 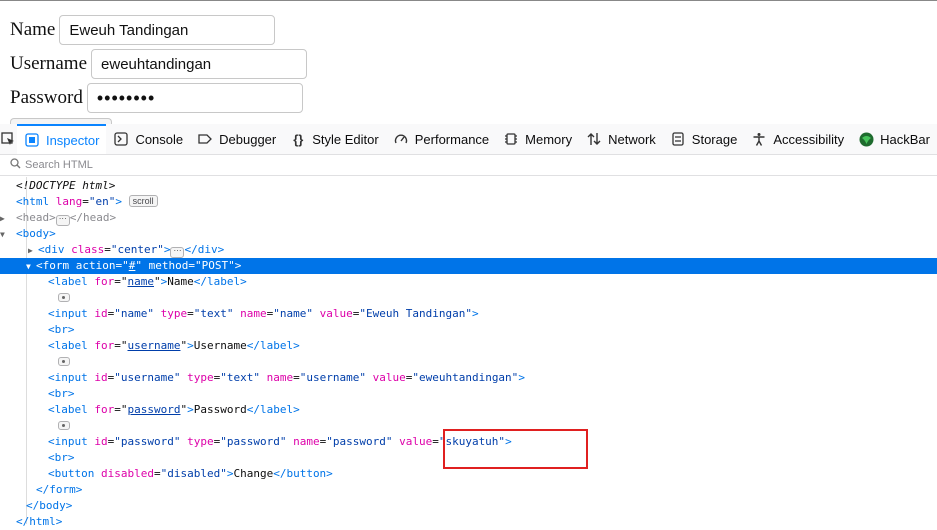 What do you see at coordinates (809, 139) in the screenshot?
I see `tab-label: Accessibility` at bounding box center [809, 139].